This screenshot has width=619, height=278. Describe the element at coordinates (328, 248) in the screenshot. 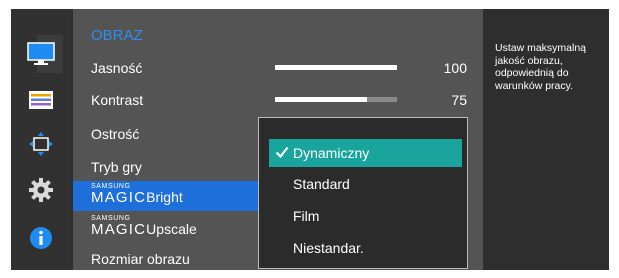

I see `dropdown-option-label: Niestandar.` at that location.